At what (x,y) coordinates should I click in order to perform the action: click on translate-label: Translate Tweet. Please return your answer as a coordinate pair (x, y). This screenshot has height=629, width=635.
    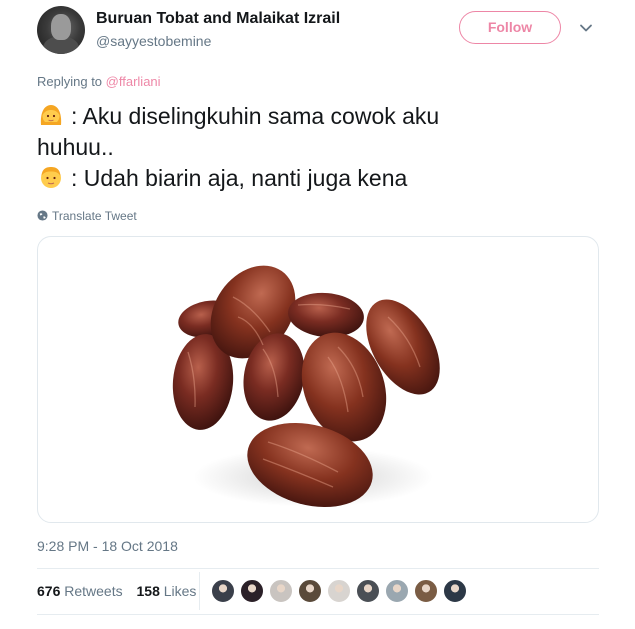
    Looking at the image, I should click on (94, 216).